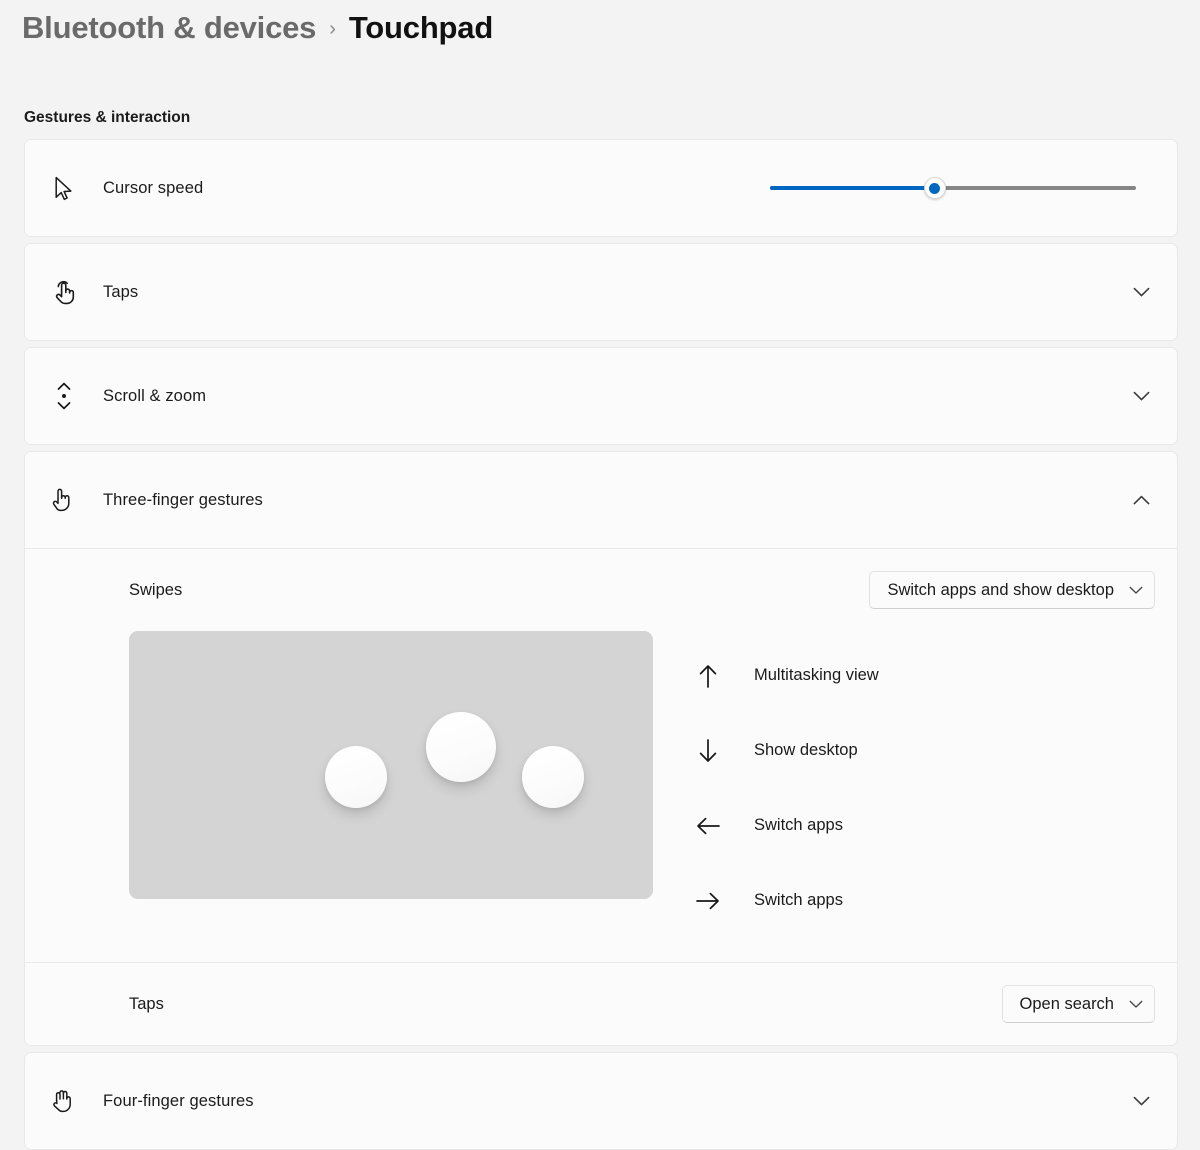 This screenshot has width=1200, height=1150. What do you see at coordinates (601, 500) in the screenshot?
I see `row-three-finger-gestures: Three-finger gestures` at bounding box center [601, 500].